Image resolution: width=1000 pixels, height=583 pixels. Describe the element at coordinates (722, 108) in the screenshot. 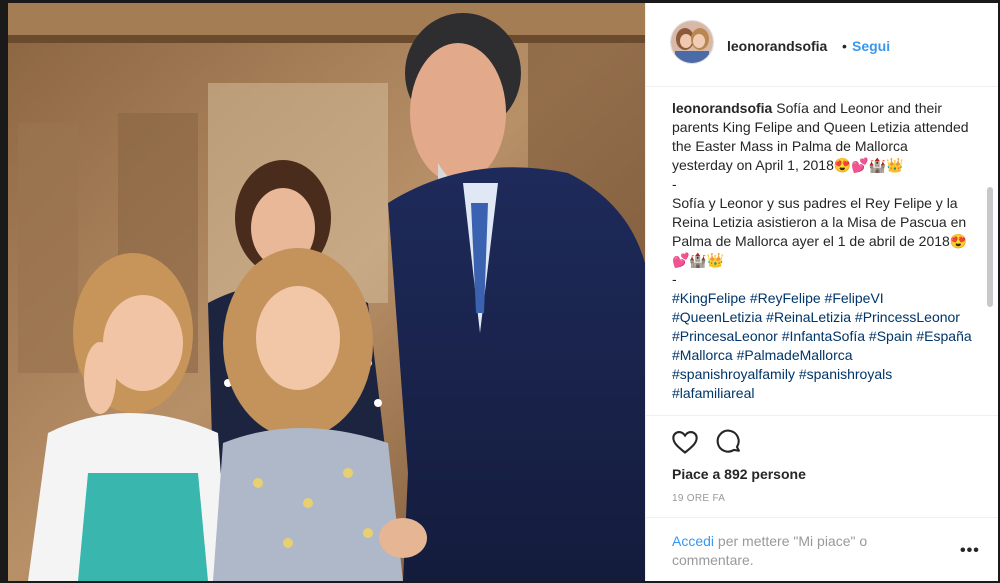

I see `caption-username: leonorandsofia` at that location.